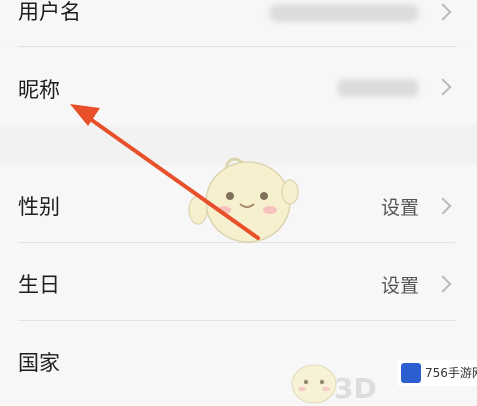 The width and height of the screenshot is (477, 406). I want to click on mascot-watermark-small-icon, so click(314, 384).